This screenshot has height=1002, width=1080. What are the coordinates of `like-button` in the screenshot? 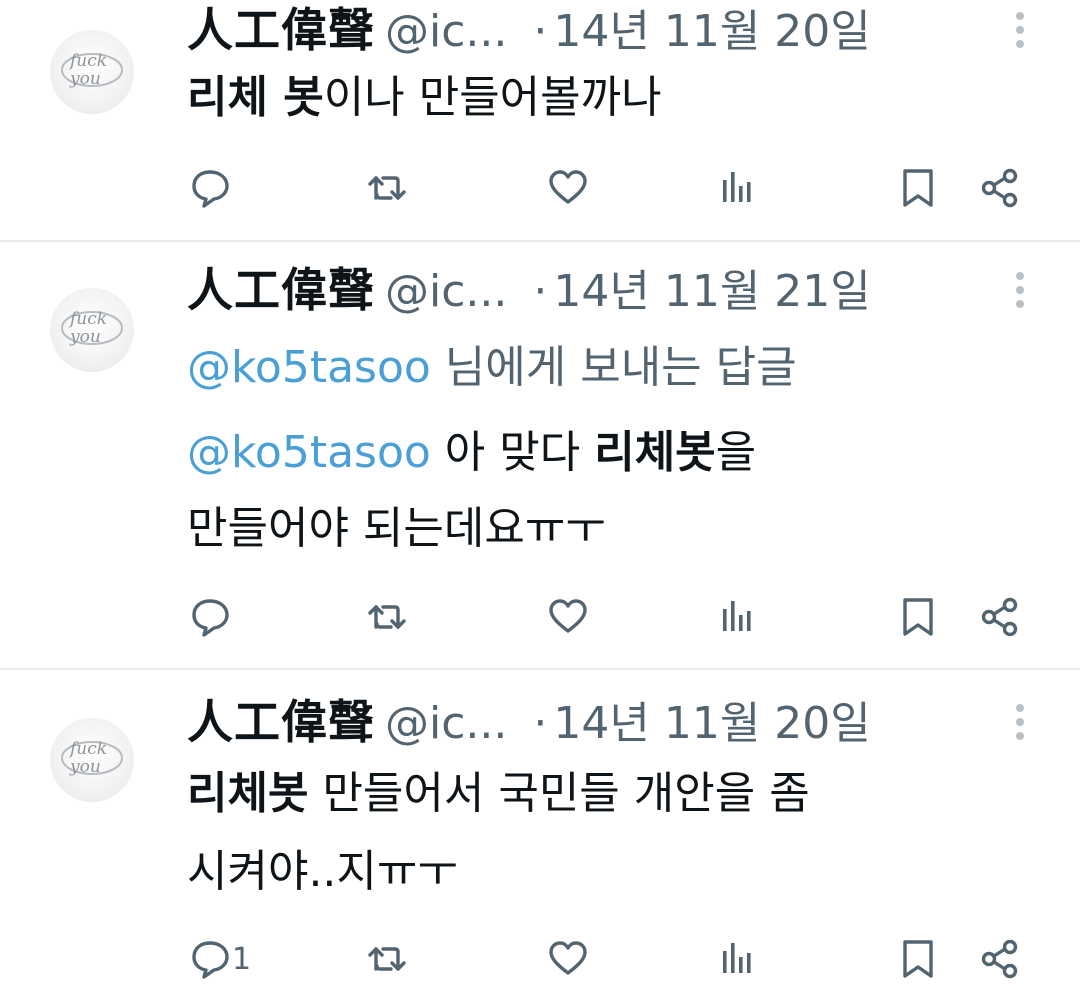 It's located at (568, 959).